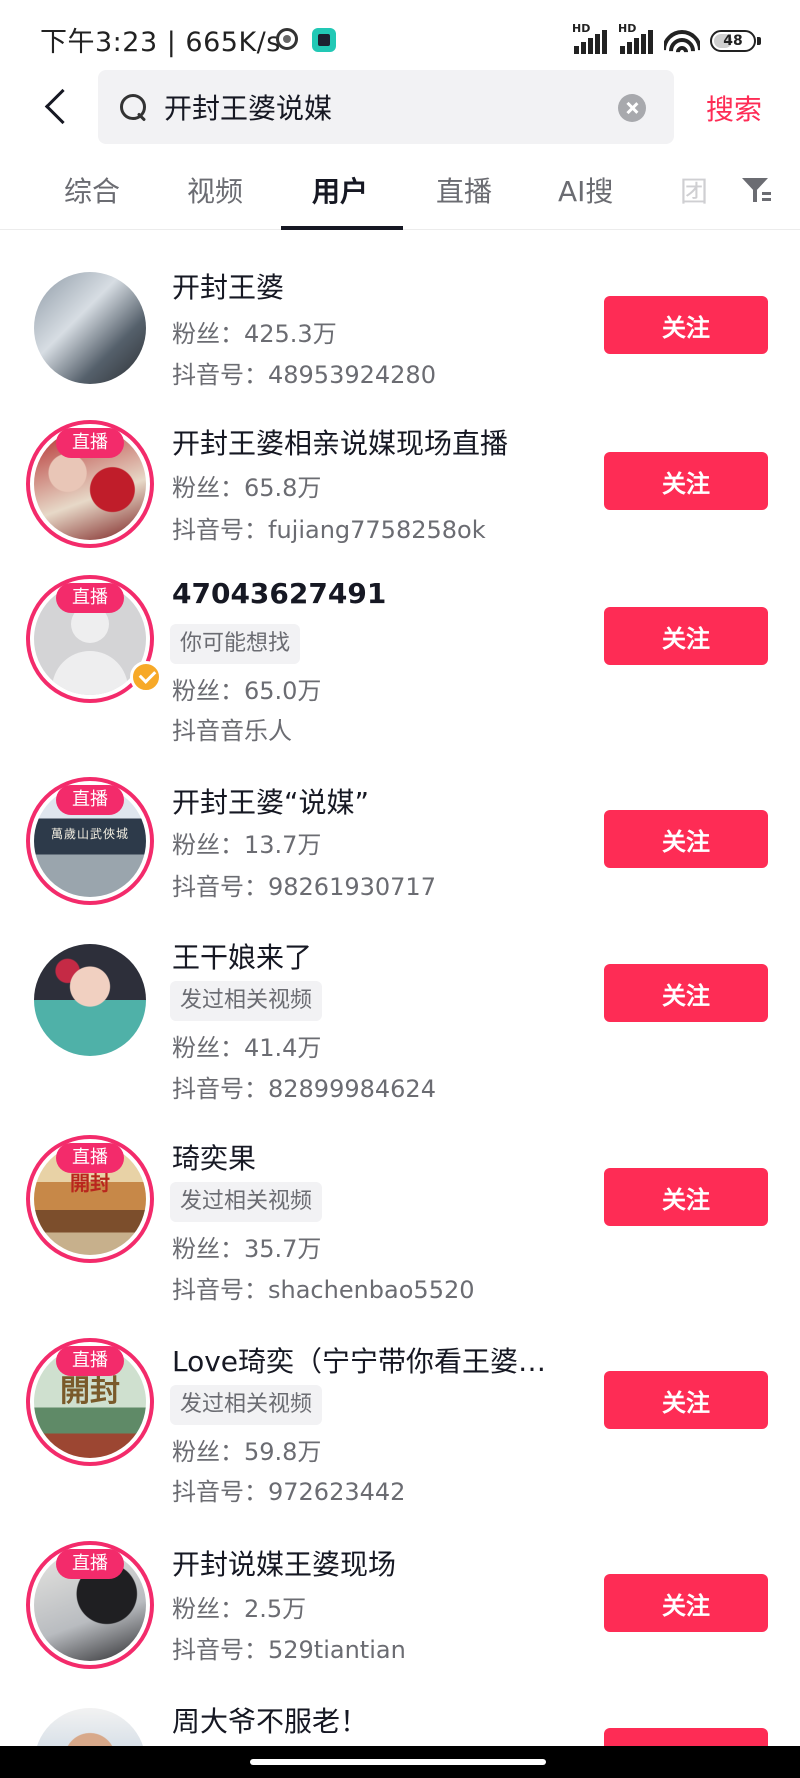 The height and width of the screenshot is (1778, 800). I want to click on search-icon, so click(133, 107).